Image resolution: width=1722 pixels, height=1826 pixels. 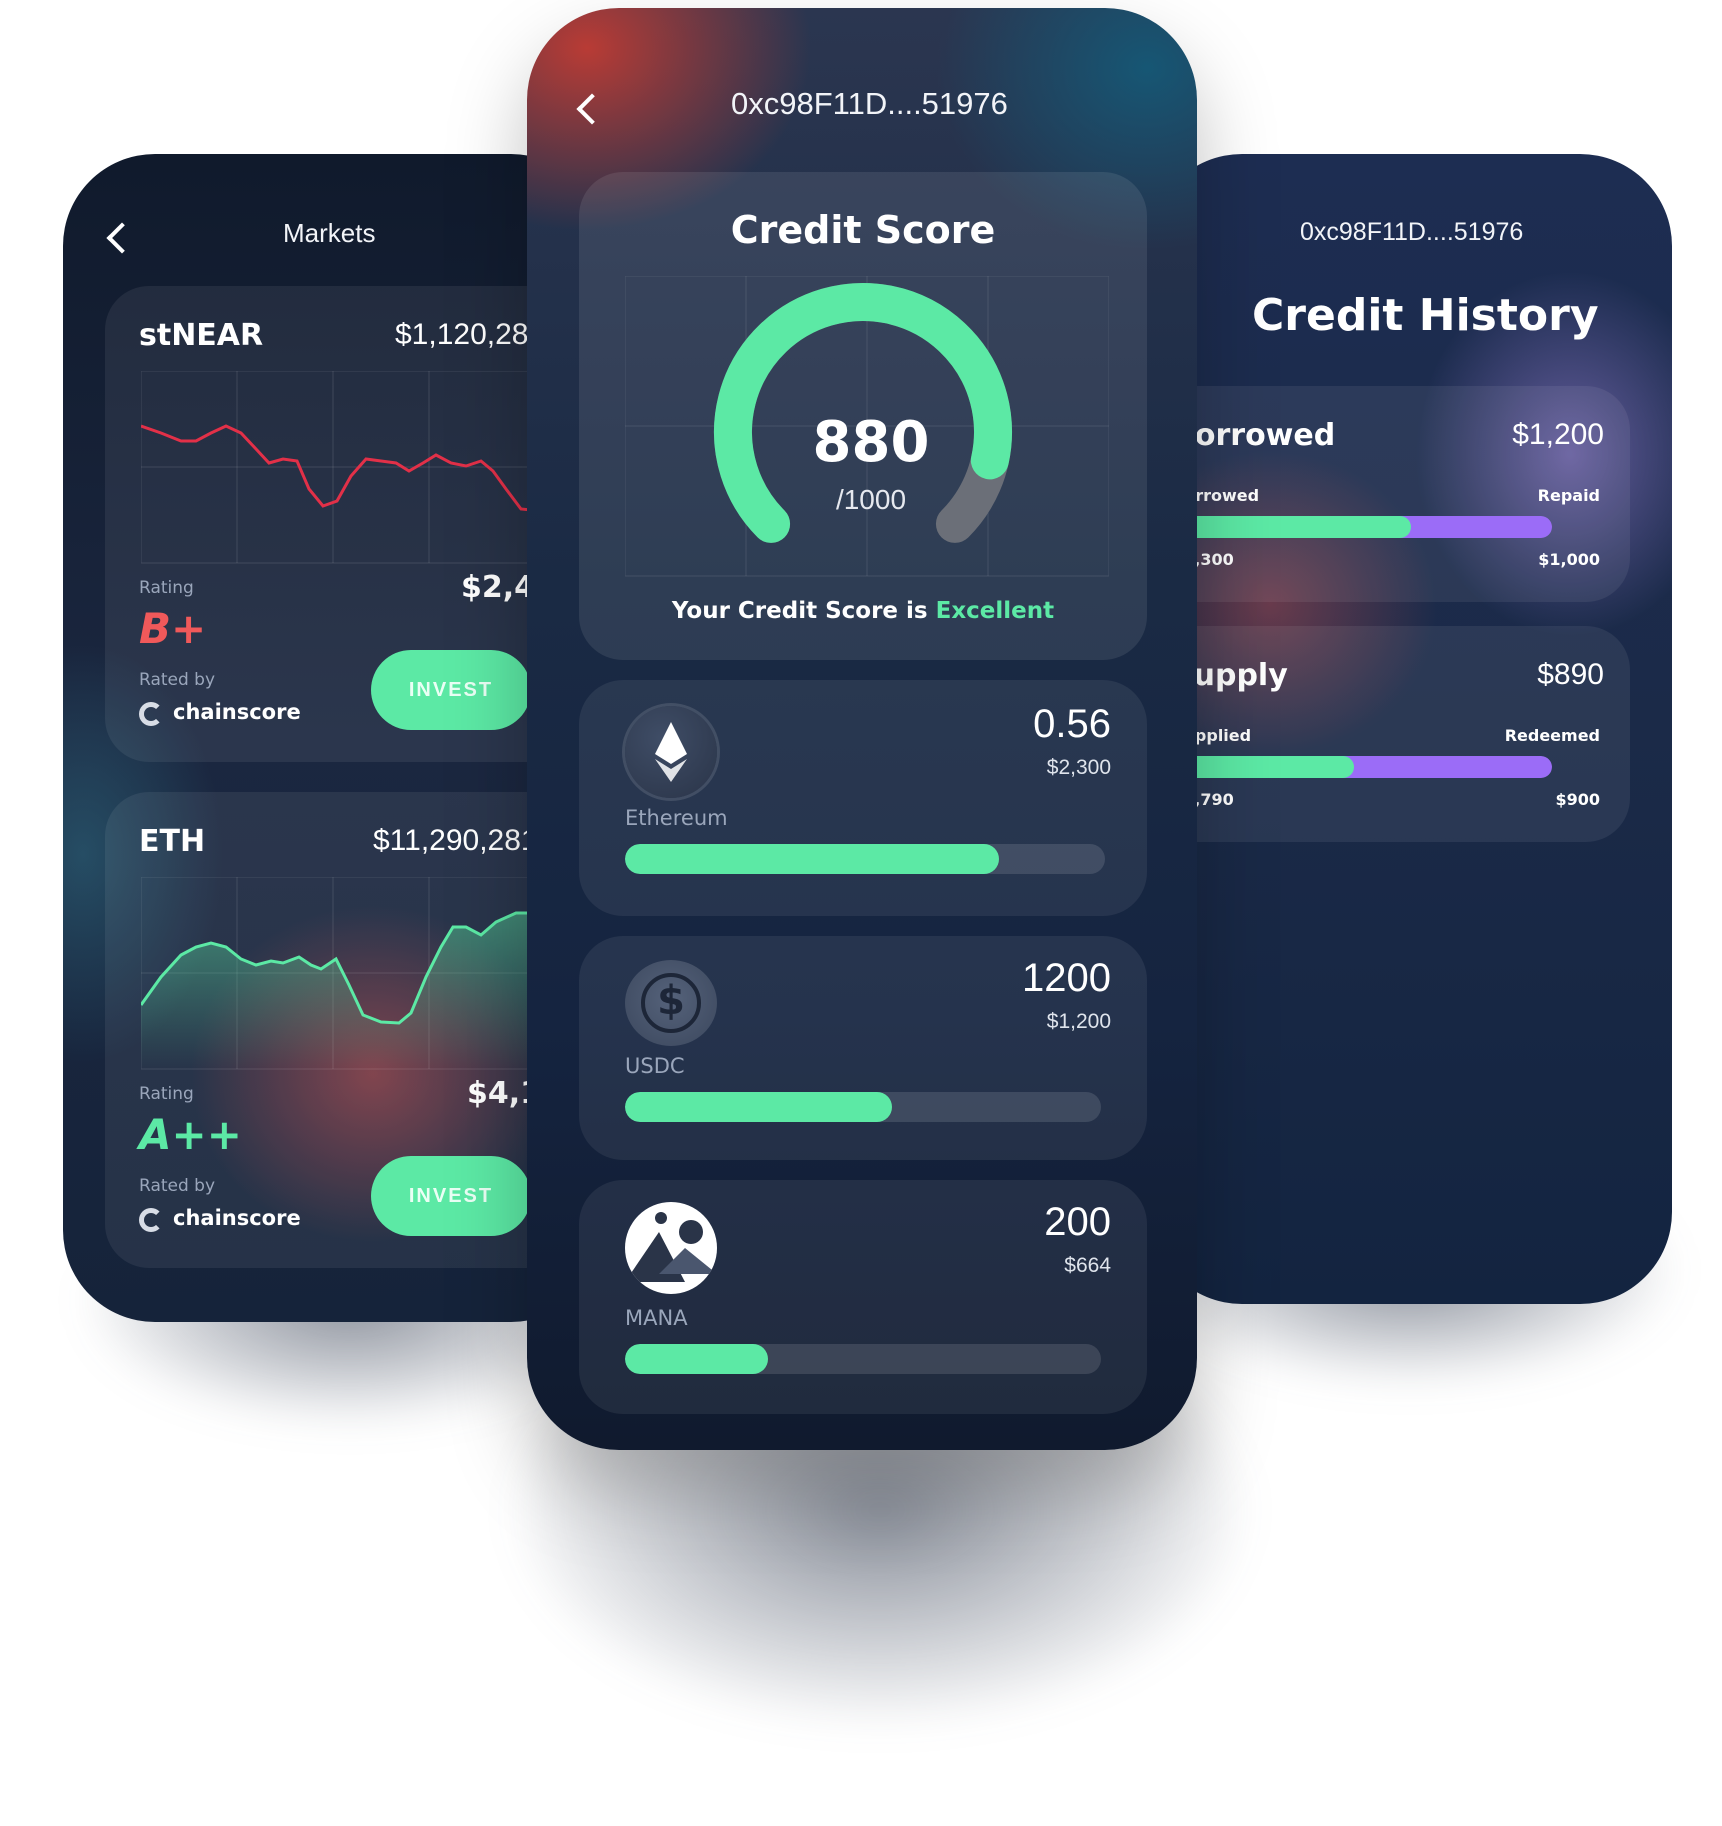 What do you see at coordinates (1077, 1222) in the screenshot?
I see `asset-amount: 200` at bounding box center [1077, 1222].